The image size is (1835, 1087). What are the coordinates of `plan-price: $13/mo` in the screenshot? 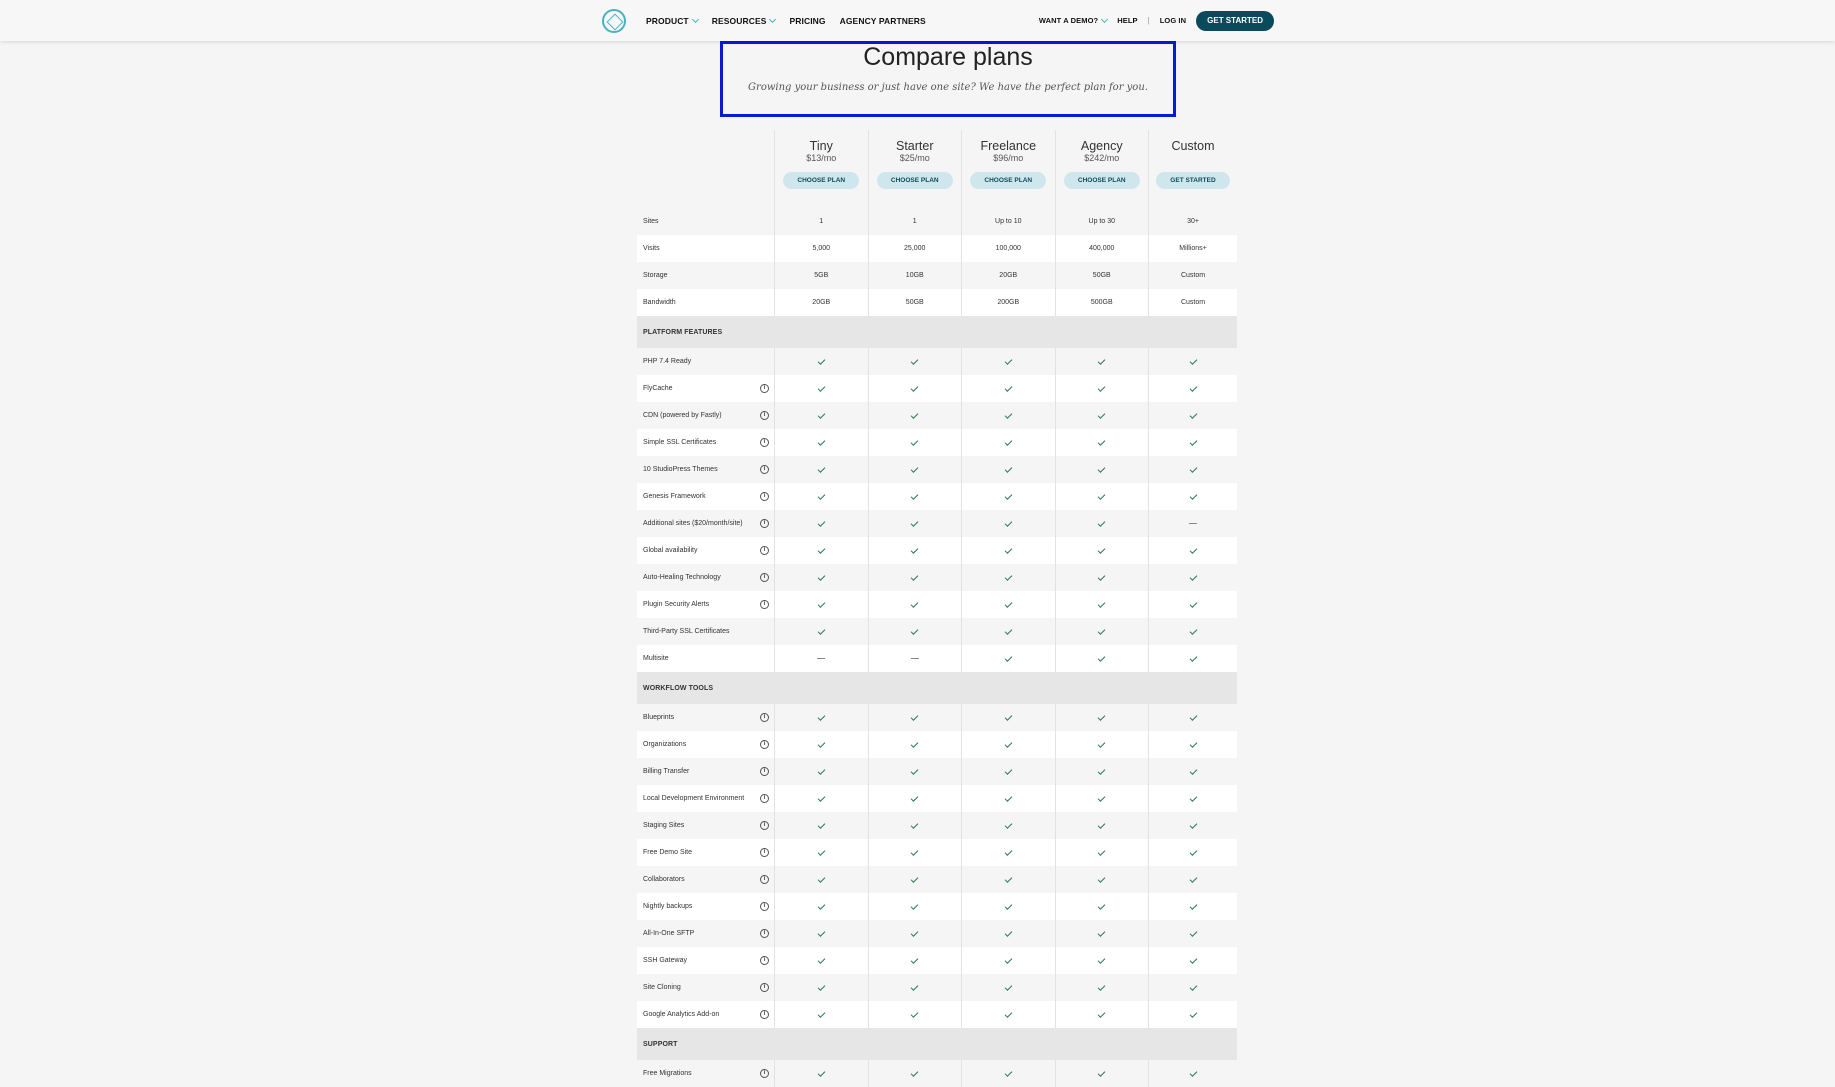 It's located at (821, 158).